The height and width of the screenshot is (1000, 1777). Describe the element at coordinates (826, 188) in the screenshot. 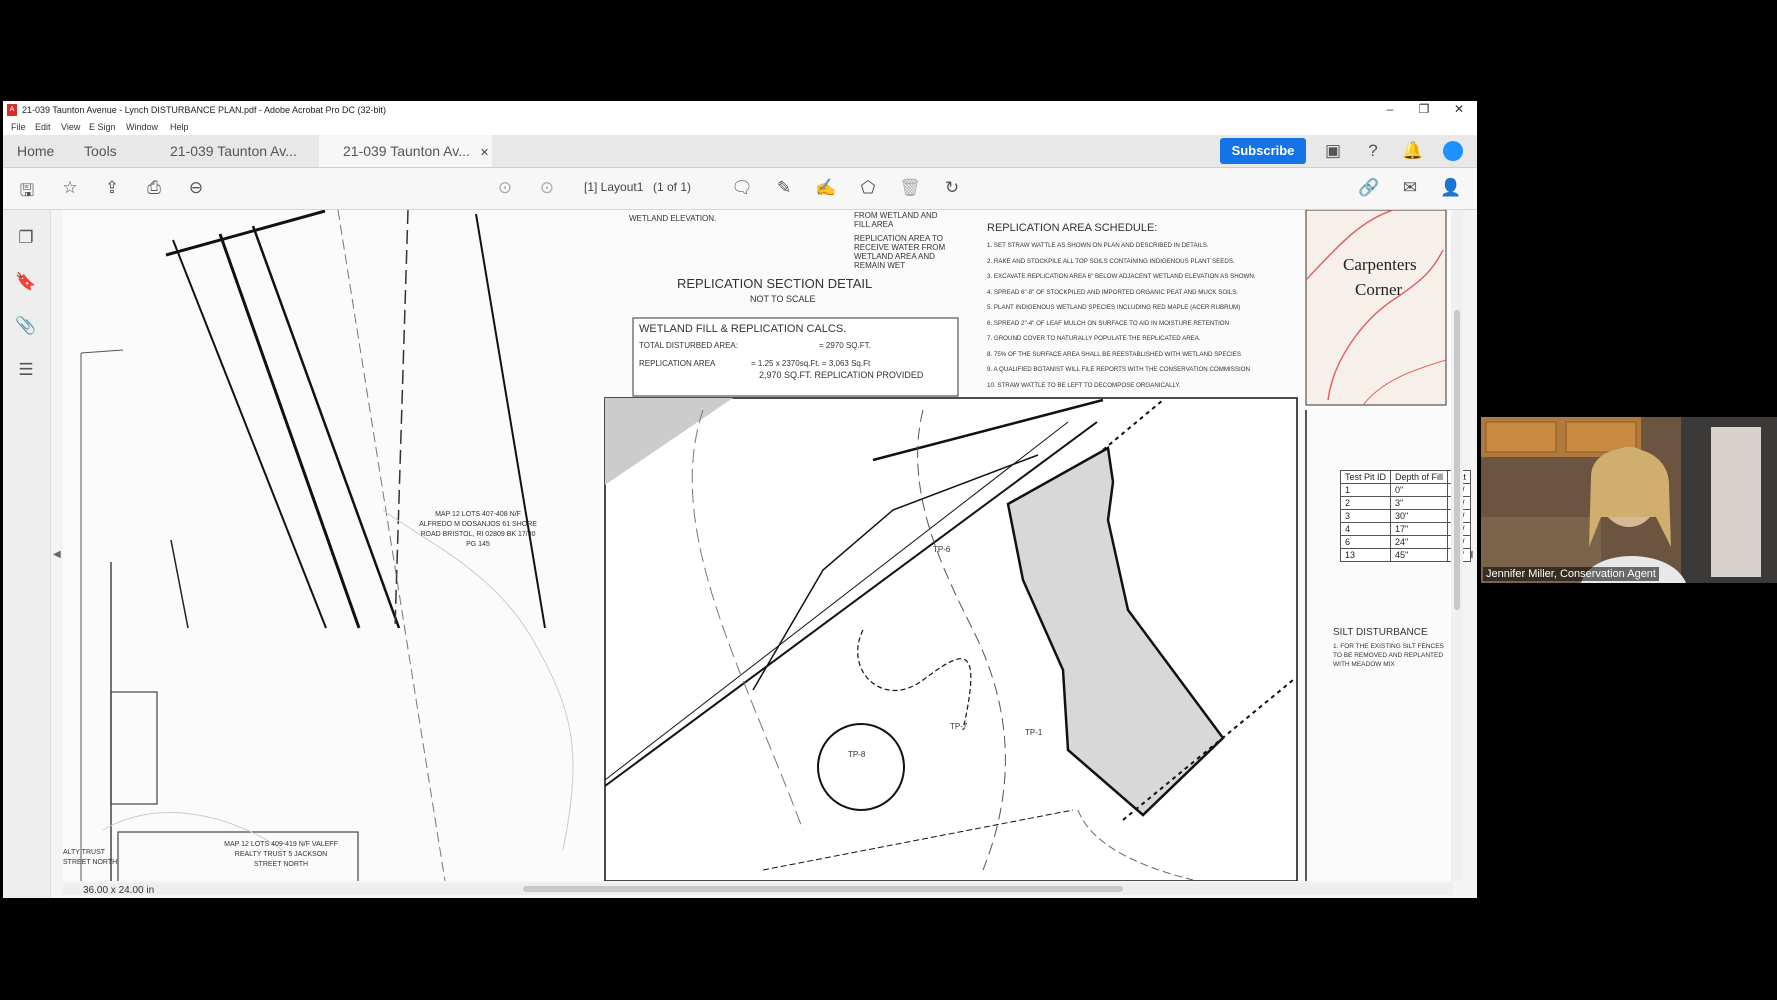

I see `sign-icon: ✍` at that location.